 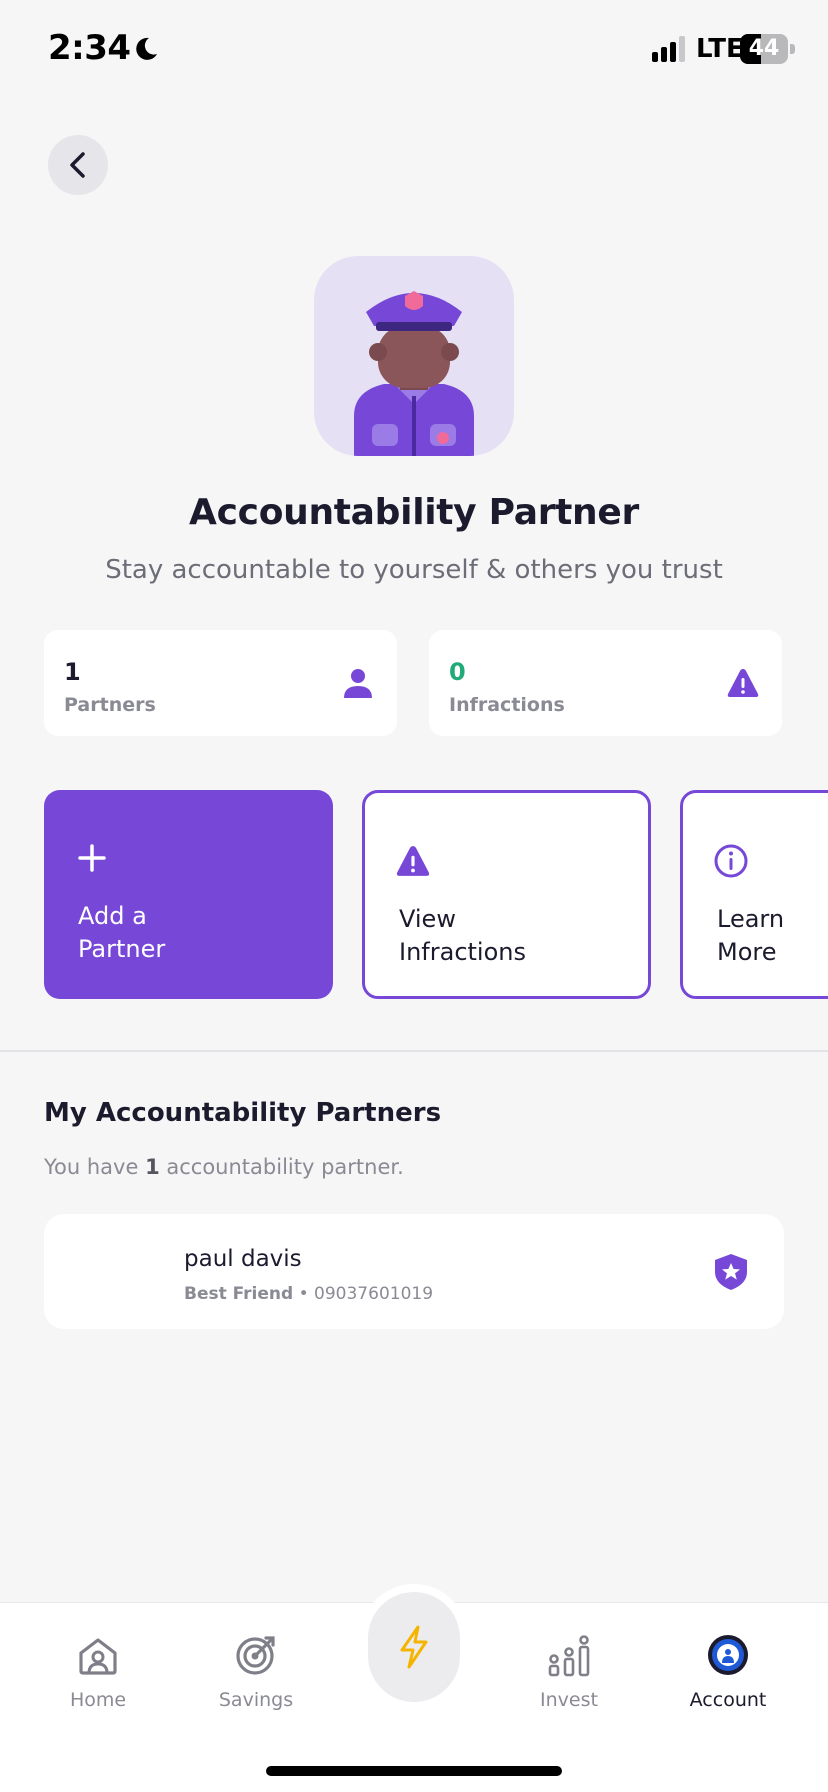 What do you see at coordinates (178, 933) in the screenshot?
I see `add-partner-label: Add a Partner` at bounding box center [178, 933].